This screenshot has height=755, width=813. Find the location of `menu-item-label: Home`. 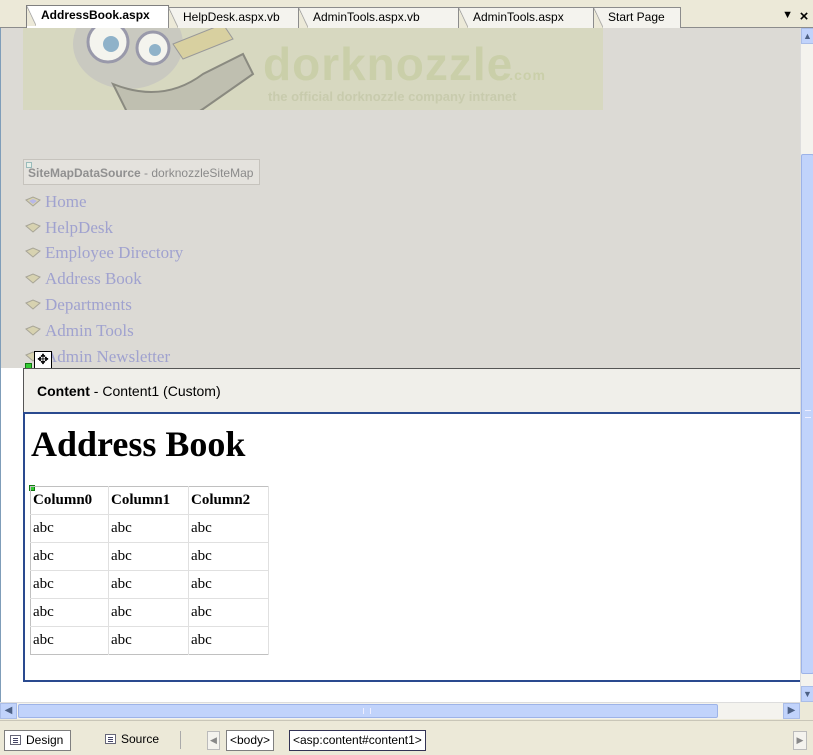

menu-item-label: Home is located at coordinates (66, 201).